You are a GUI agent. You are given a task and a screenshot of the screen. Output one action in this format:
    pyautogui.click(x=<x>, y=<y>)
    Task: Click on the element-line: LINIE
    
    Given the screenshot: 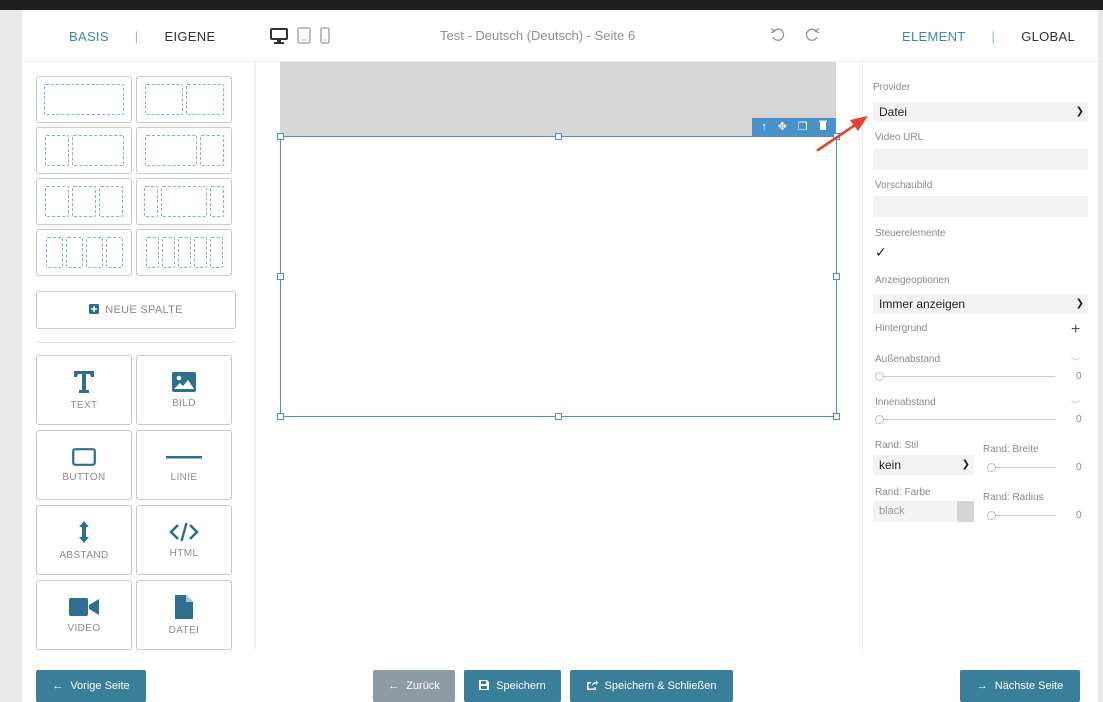 What is the action you would take?
    pyautogui.click(x=184, y=465)
    